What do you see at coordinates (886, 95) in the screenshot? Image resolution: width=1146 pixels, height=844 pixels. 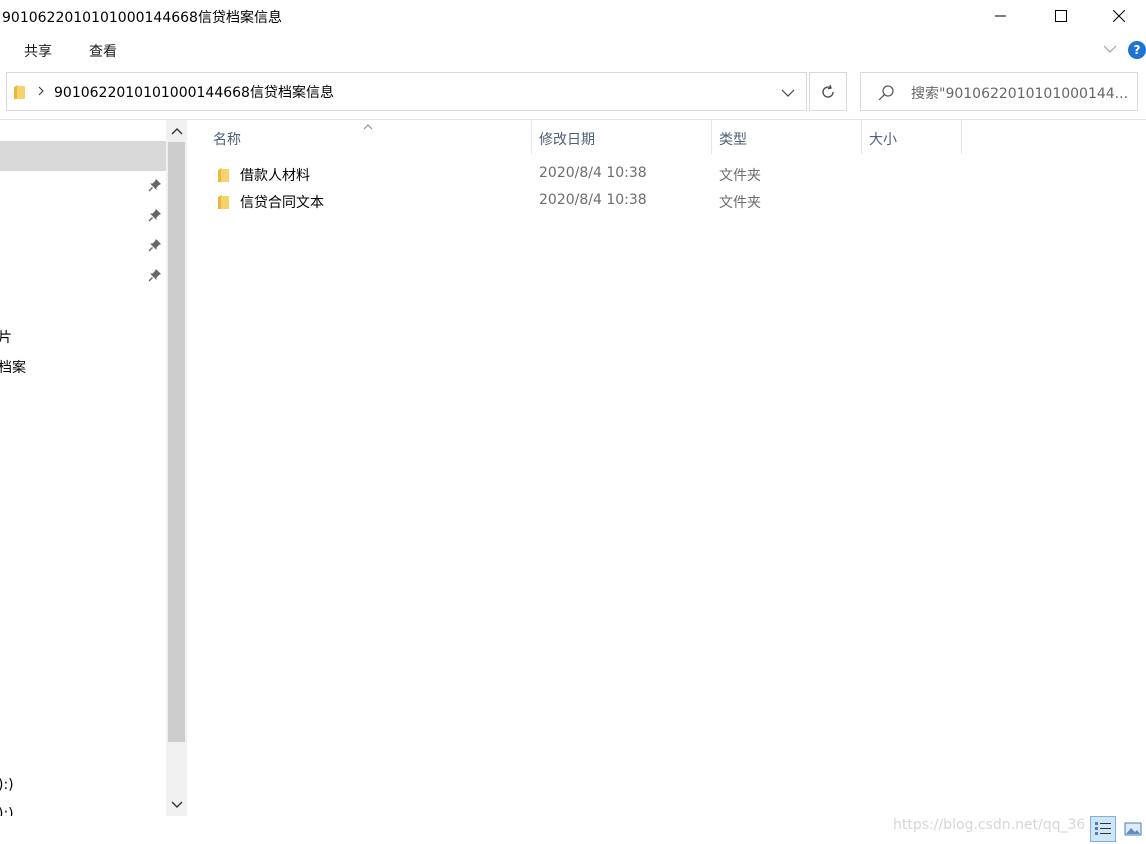 I see `search-icon` at bounding box center [886, 95].